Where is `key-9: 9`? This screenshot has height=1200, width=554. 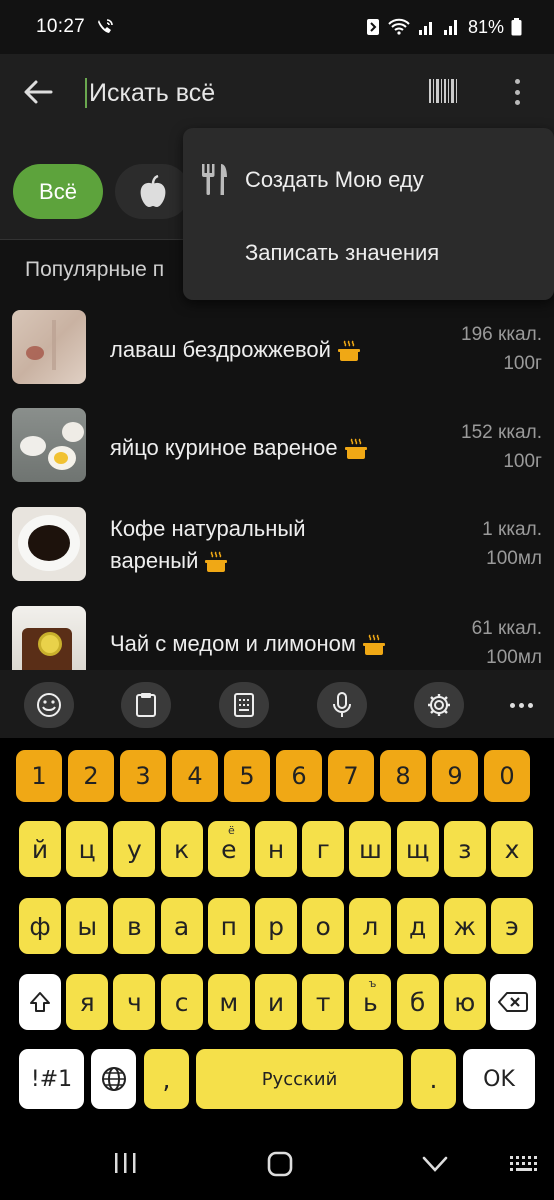 key-9: 9 is located at coordinates (455, 776).